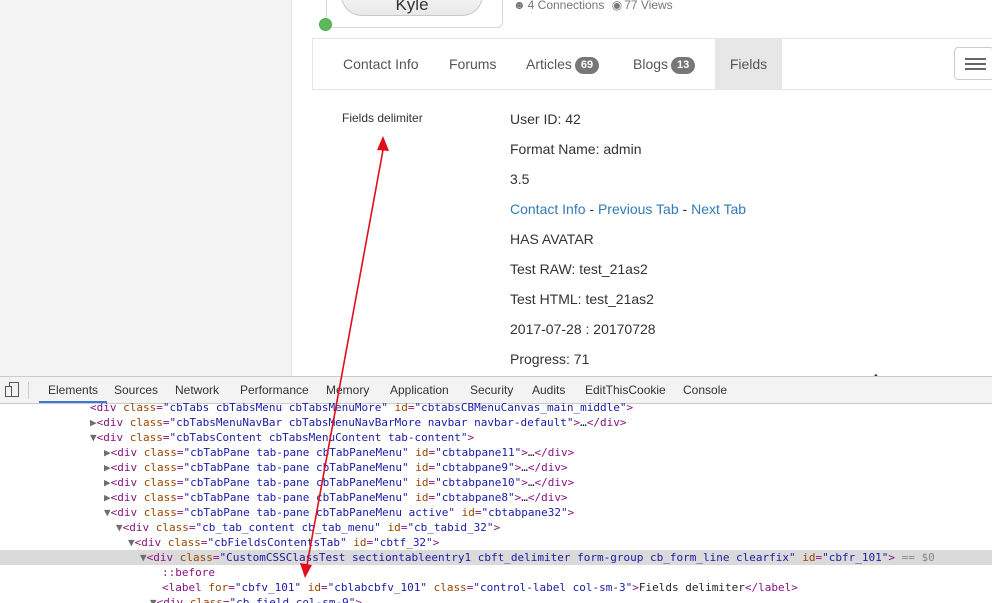  I want to click on menu-toggle-button, so click(973, 63).